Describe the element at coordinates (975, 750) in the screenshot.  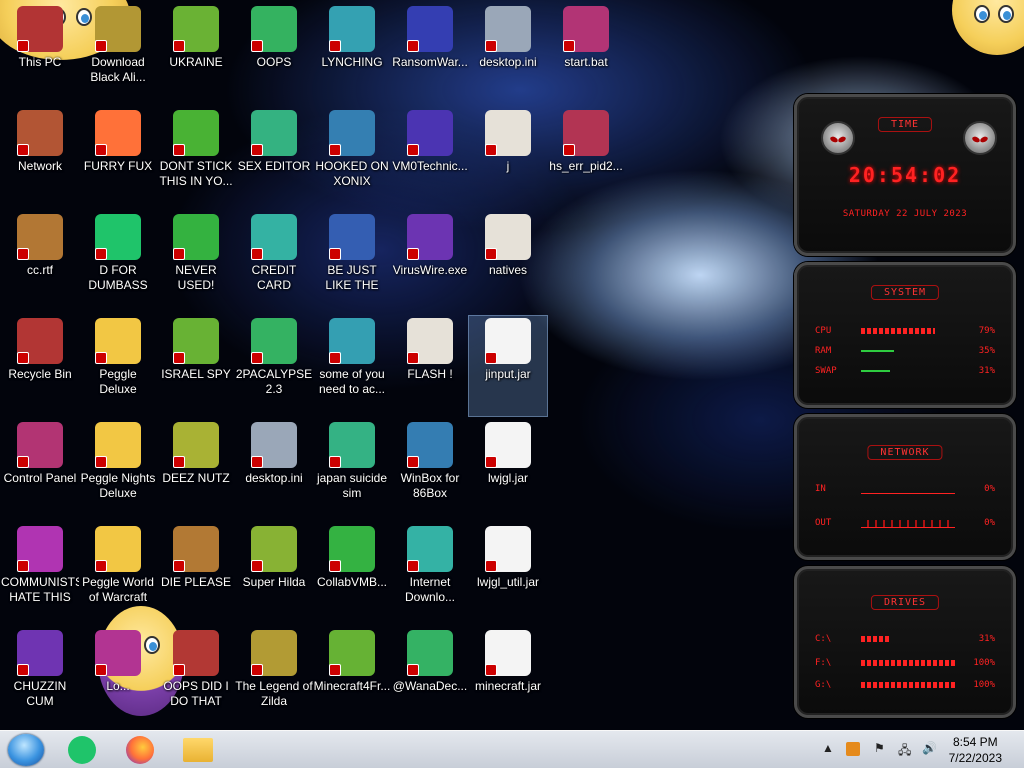
I see `taskbar-clock: 8:54 PM 7/22/2023` at that location.